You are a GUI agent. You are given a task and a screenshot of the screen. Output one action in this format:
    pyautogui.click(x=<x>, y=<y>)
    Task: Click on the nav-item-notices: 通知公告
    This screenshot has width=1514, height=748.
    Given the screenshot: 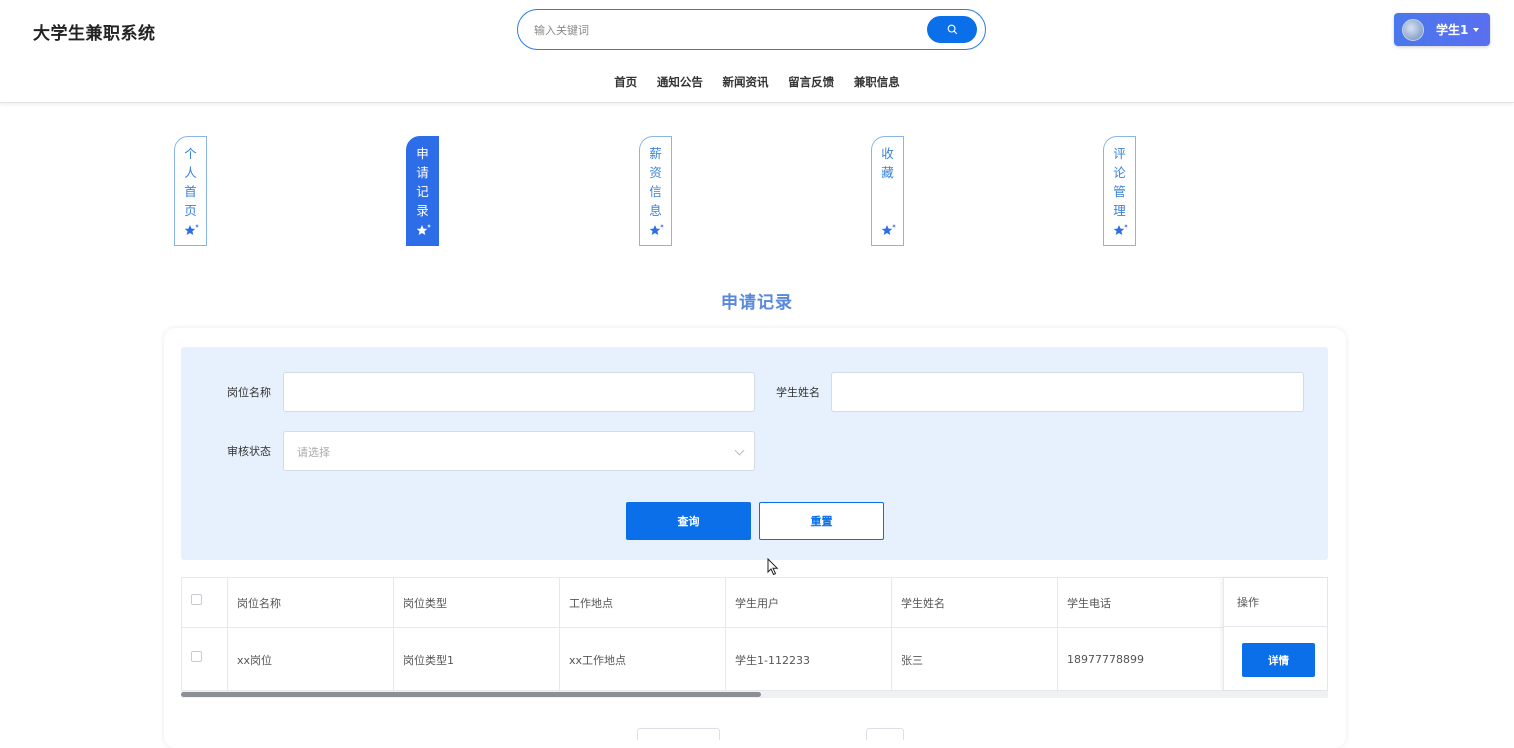 What is the action you would take?
    pyautogui.click(x=680, y=82)
    